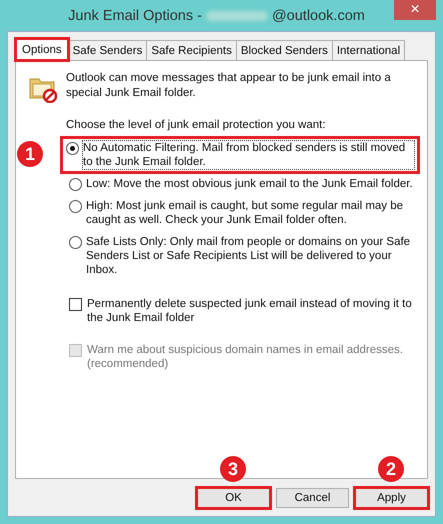 The image size is (443, 524). Describe the element at coordinates (248, 155) in the screenshot. I see `radio-label: No Automatic Filtering. Mail from blocked senders is still moved to the Junk Email folder.` at that location.